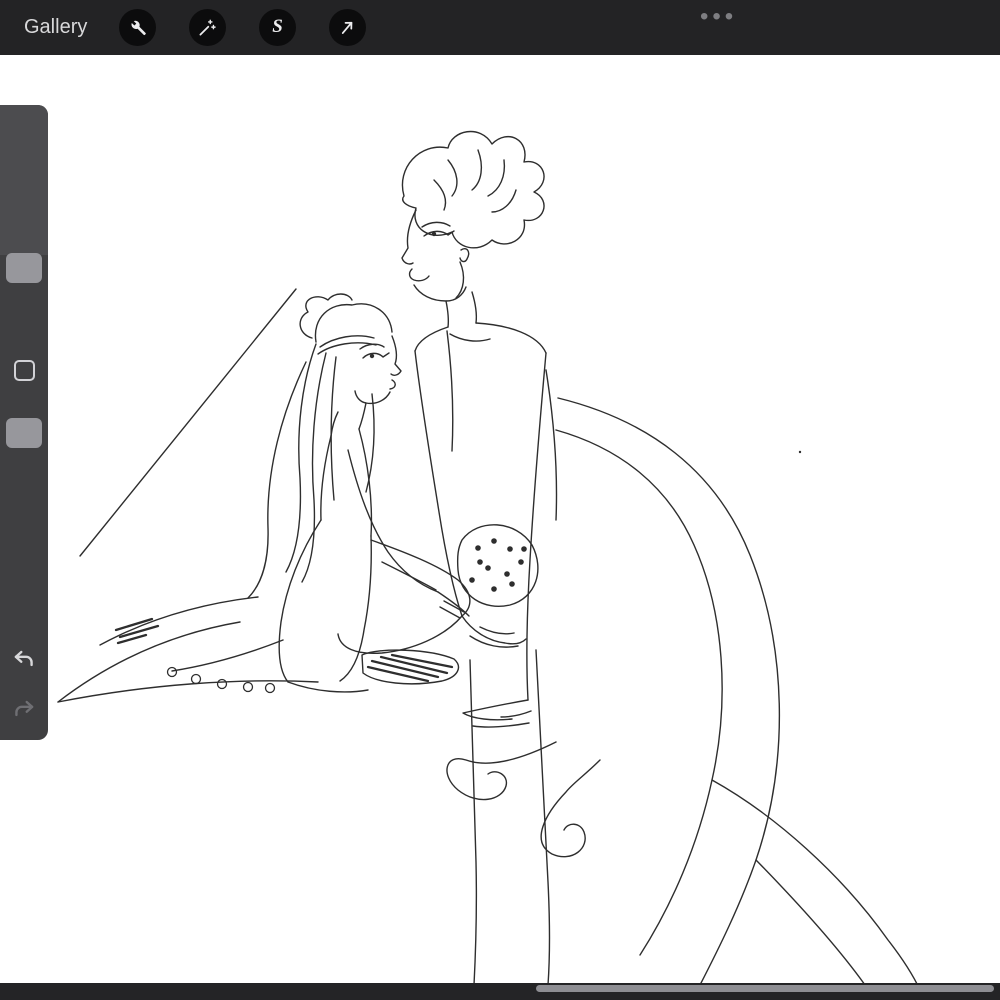 The width and height of the screenshot is (1000, 1000). Describe the element at coordinates (55, 27) in the screenshot. I see `gallery-button: Gallery` at that location.